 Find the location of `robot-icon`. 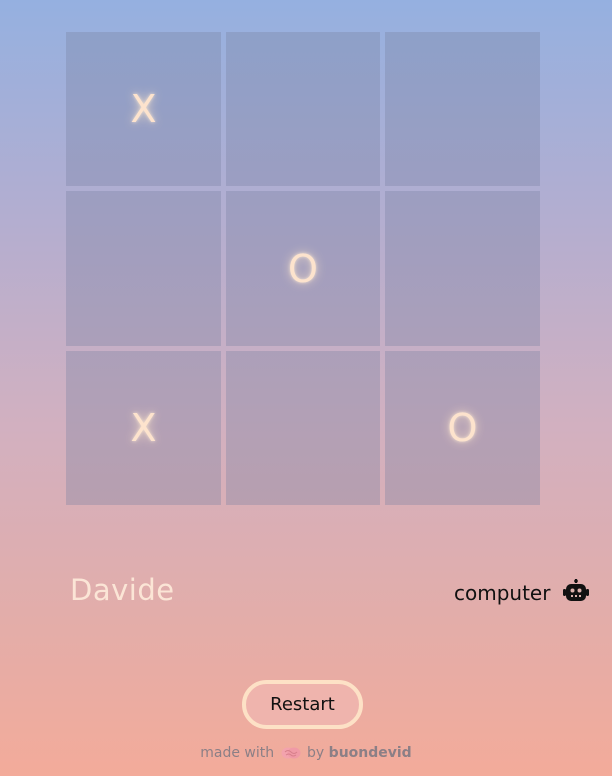

robot-icon is located at coordinates (576, 590).